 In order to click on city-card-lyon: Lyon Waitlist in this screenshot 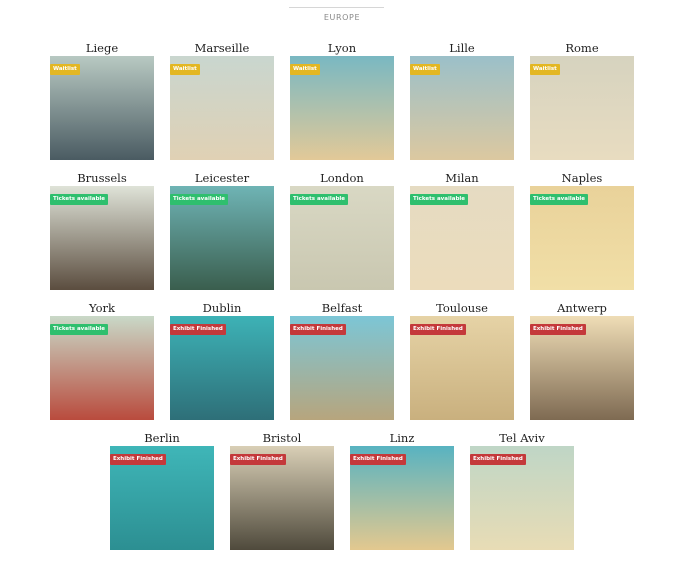, I will do `click(342, 100)`.